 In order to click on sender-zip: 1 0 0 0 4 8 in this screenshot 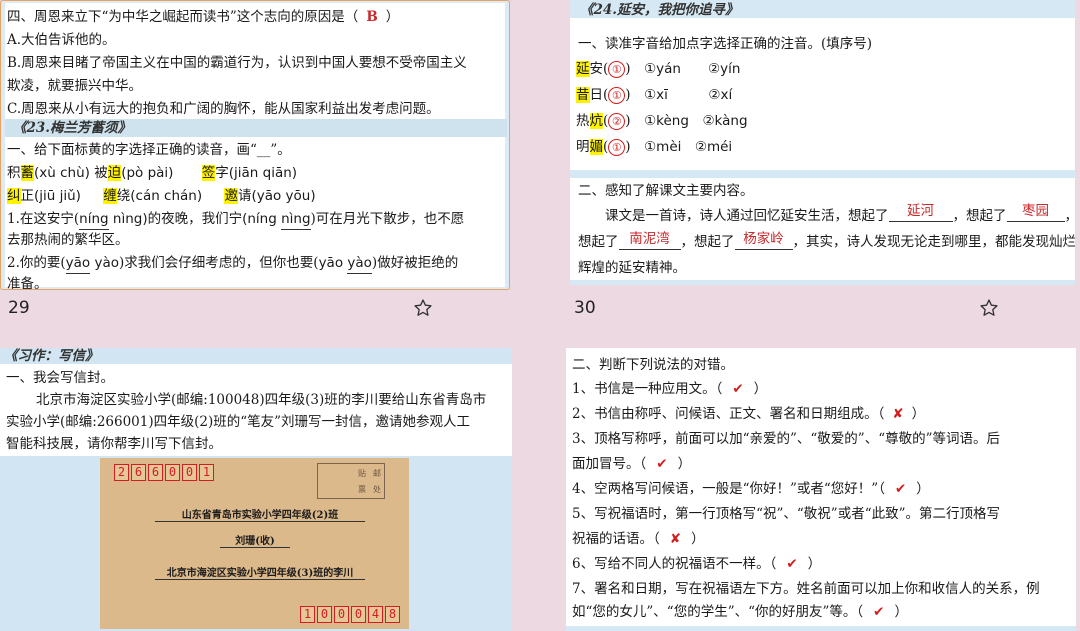, I will do `click(350, 614)`.